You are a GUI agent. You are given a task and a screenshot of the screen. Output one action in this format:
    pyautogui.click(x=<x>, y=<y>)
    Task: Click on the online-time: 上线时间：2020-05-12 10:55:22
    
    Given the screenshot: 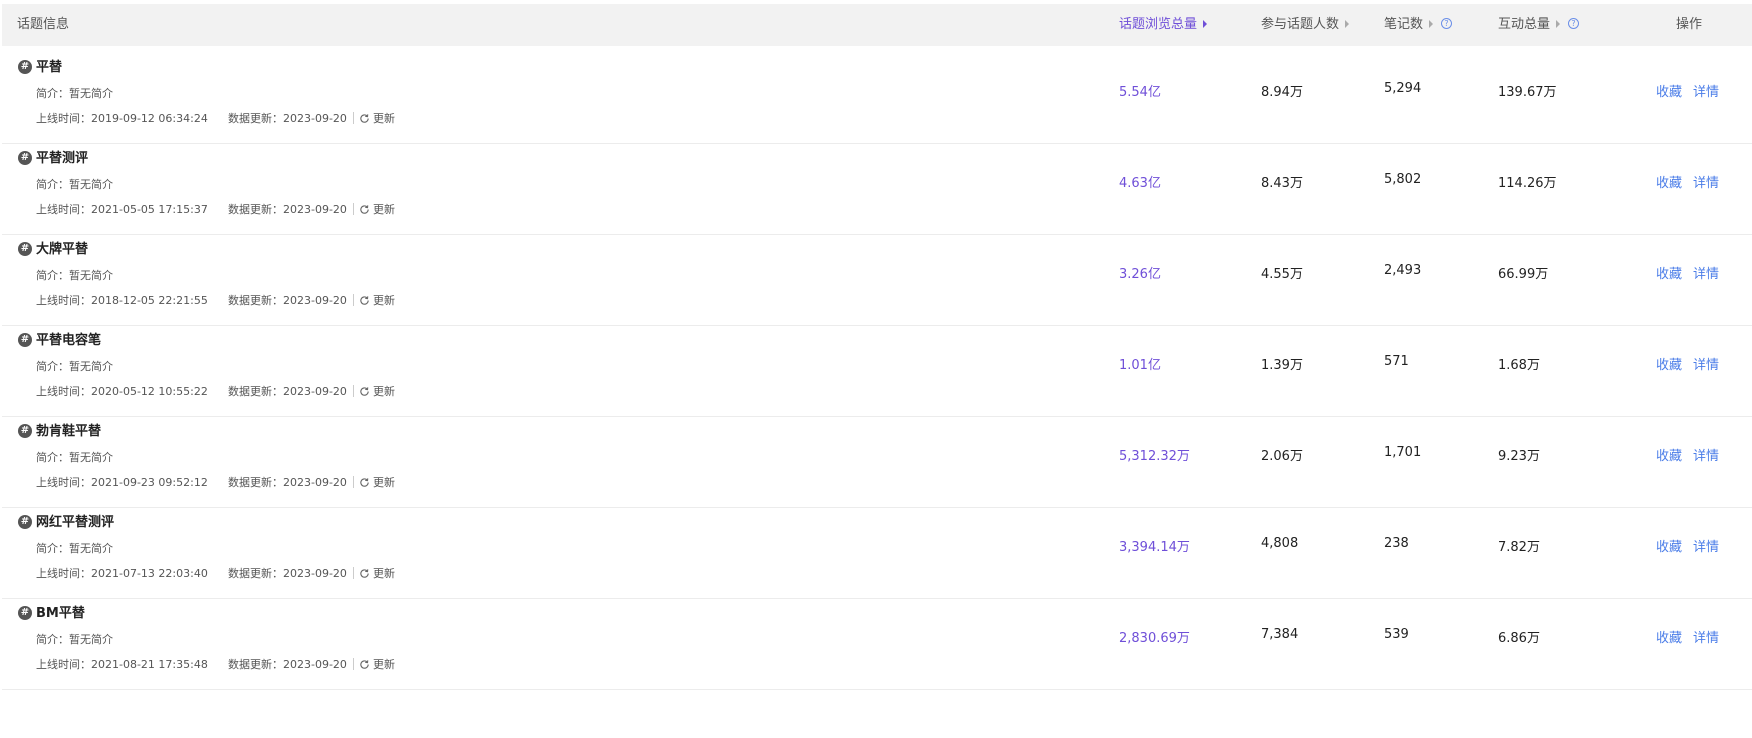 What is the action you would take?
    pyautogui.click(x=122, y=391)
    